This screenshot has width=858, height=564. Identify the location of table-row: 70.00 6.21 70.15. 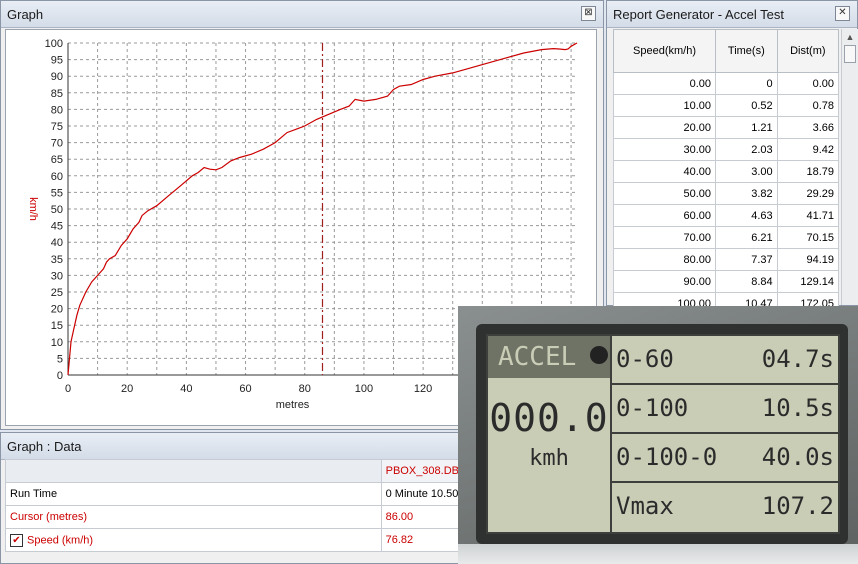
(726, 237).